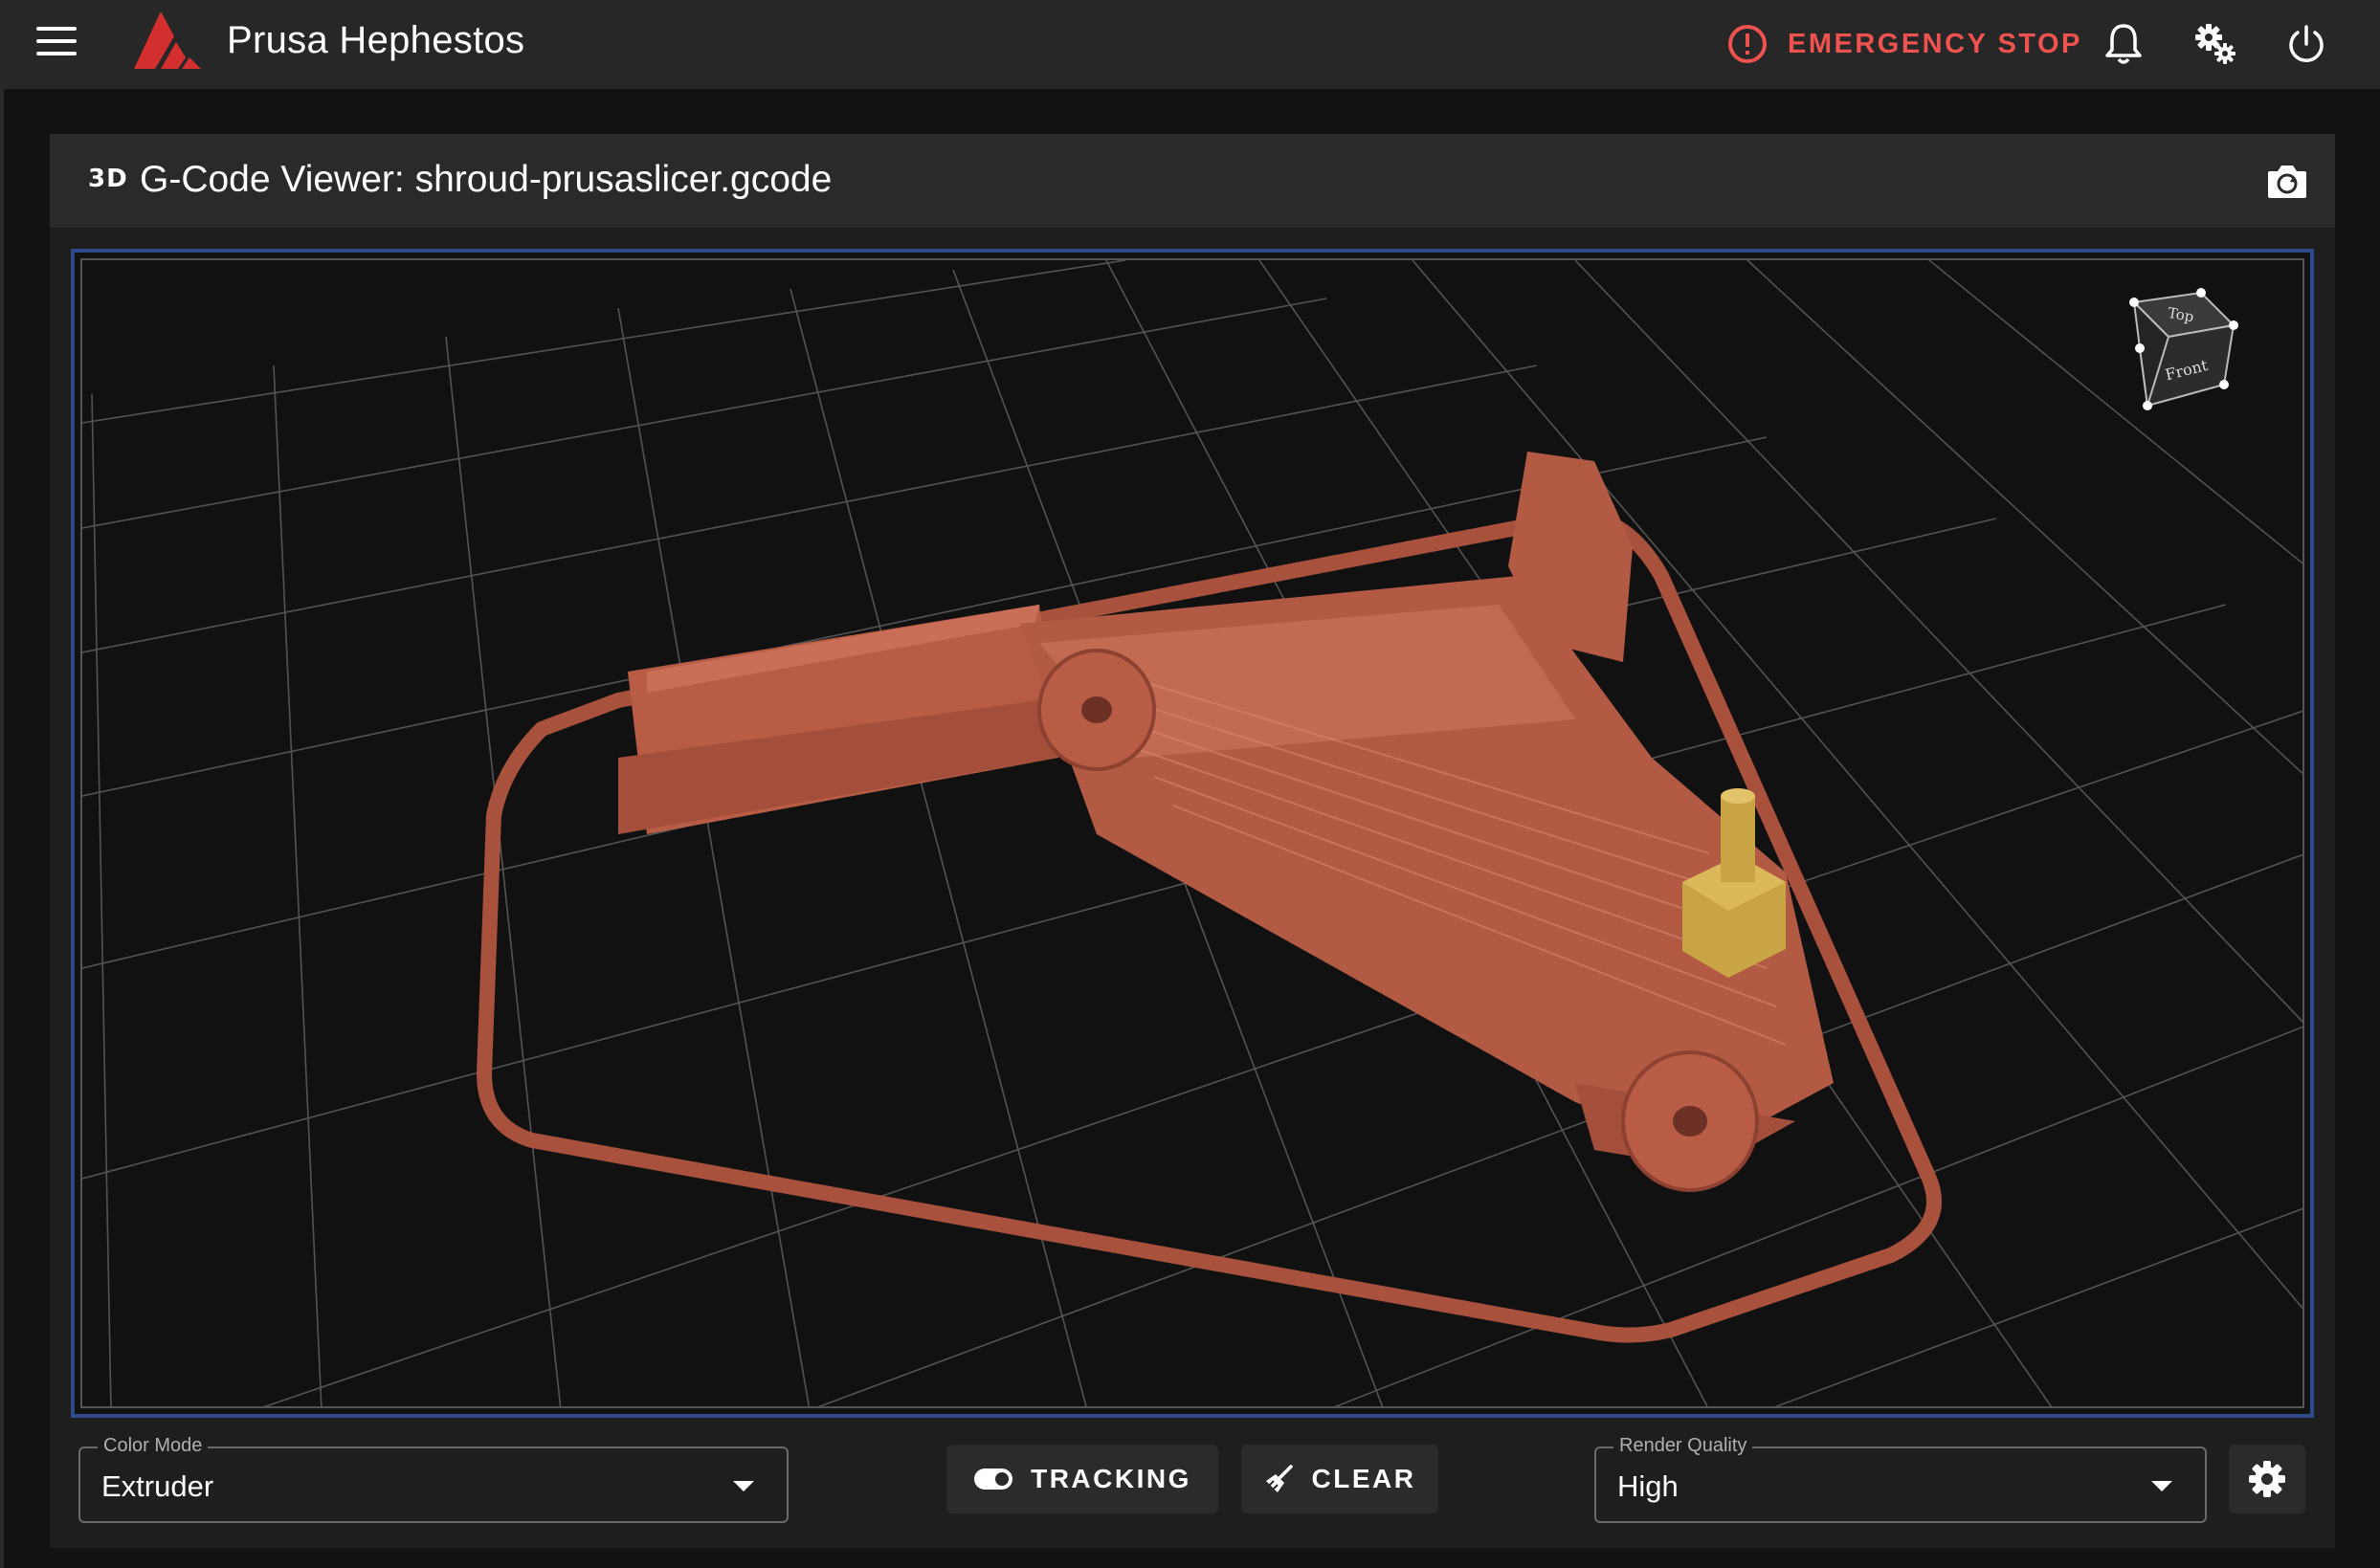 This screenshot has width=2380, height=1568. Describe the element at coordinates (2186, 350) in the screenshot. I see `view-cube: Top Front` at that location.